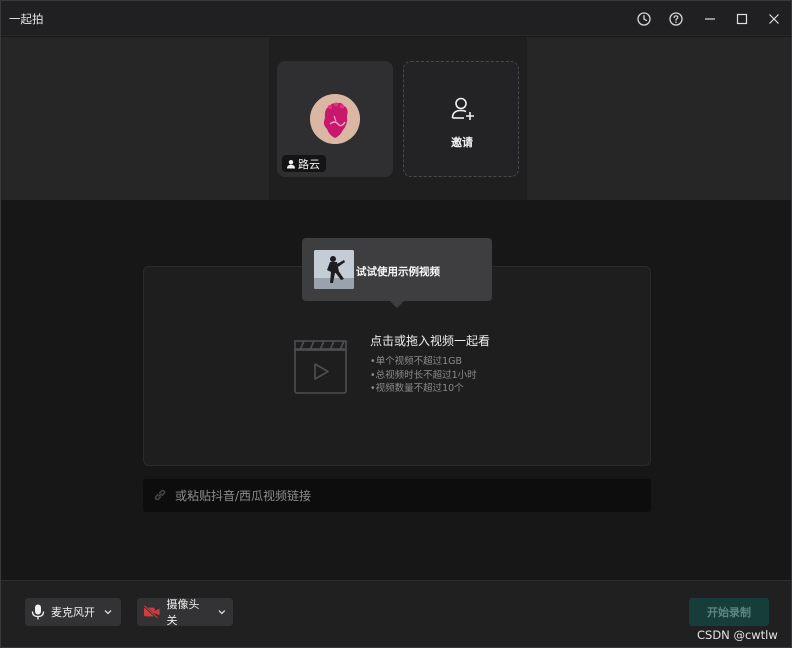 This screenshot has height=648, width=792. I want to click on app-title: 一起拍, so click(26, 19).